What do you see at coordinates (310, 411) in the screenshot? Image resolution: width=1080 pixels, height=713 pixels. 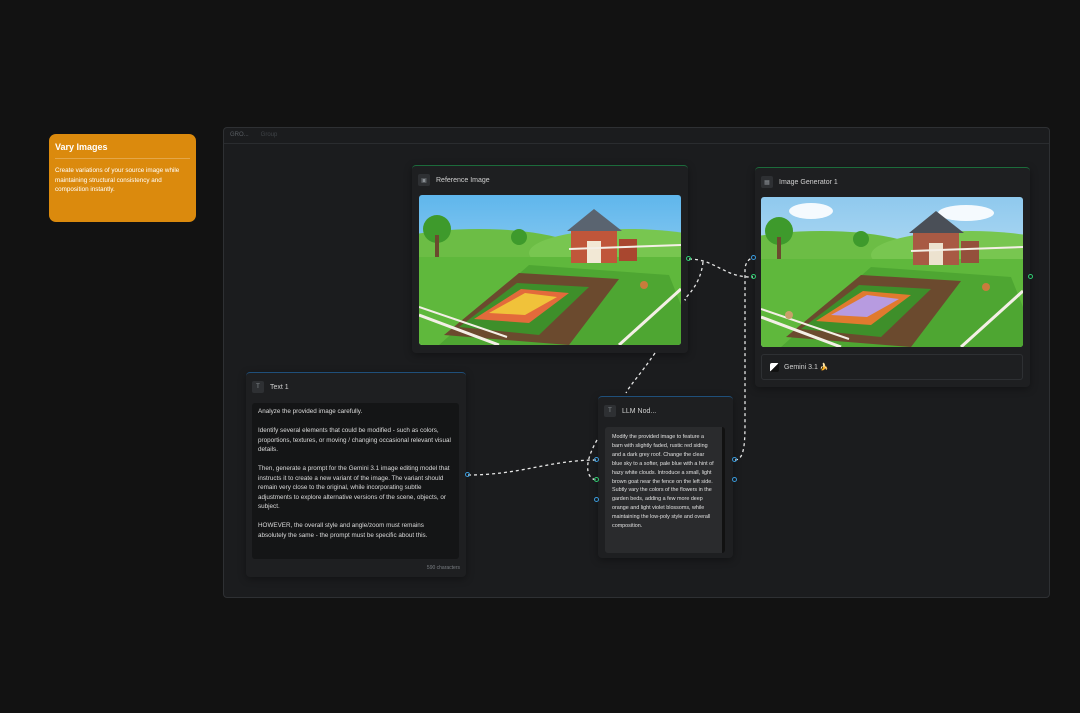 I see `prompt-paragraph: Analyze the provided image carefully.` at bounding box center [310, 411].